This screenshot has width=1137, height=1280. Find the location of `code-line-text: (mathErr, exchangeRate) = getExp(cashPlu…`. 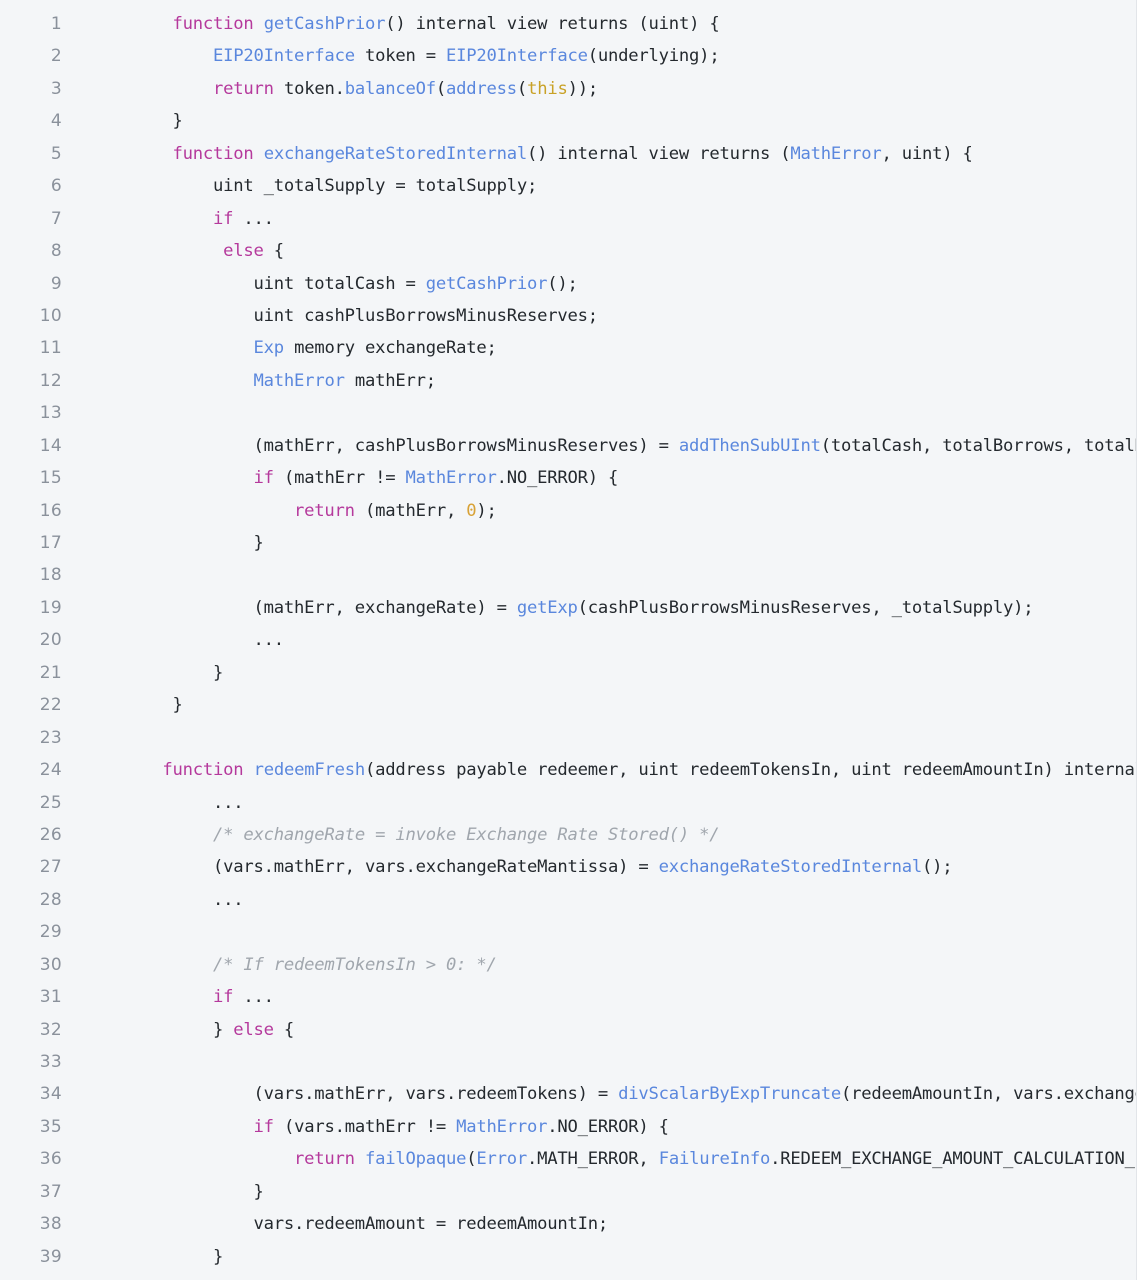

code-line-text: (mathErr, exchangeRate) = getExp(cashPlu… is located at coordinates (634, 608).